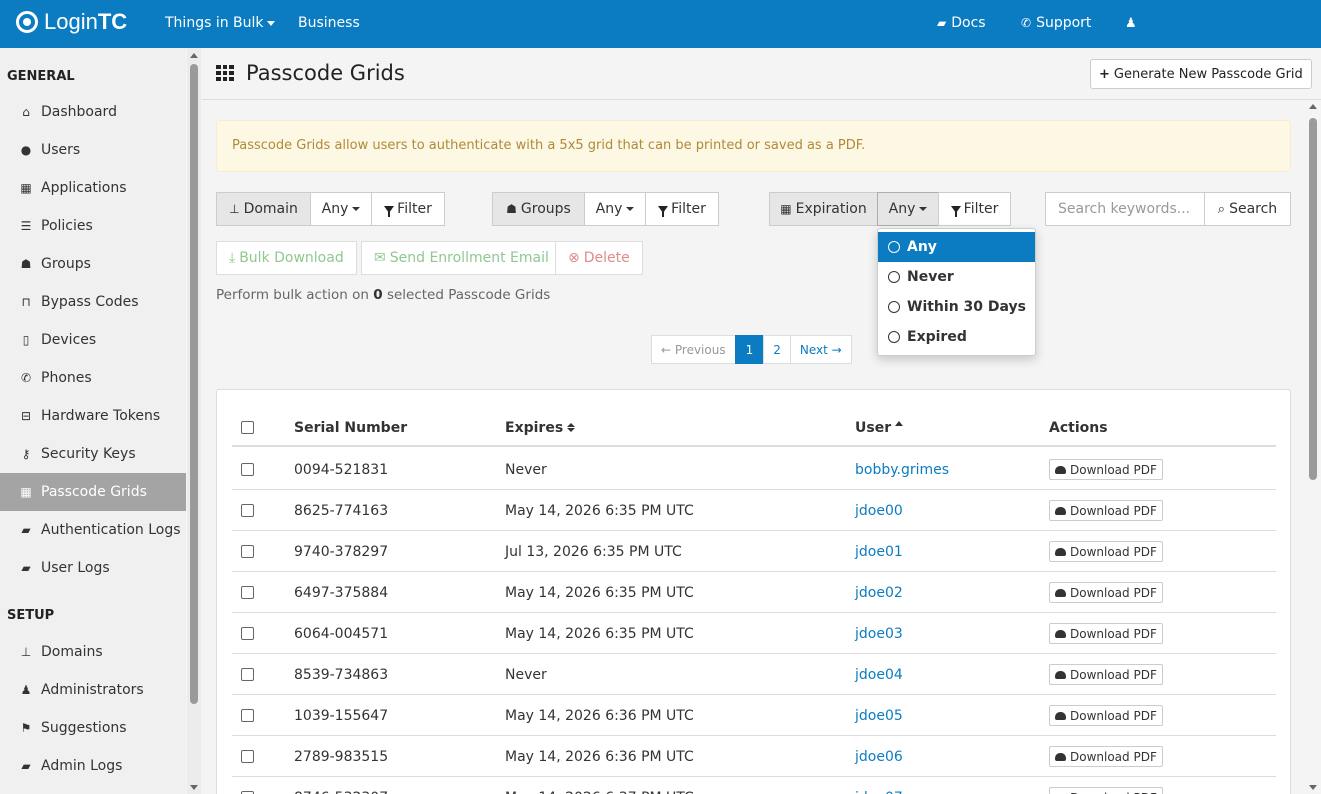 The height and width of the screenshot is (794, 1321). Describe the element at coordinates (682, 209) in the screenshot. I see `groups-filter-button: Filter` at that location.